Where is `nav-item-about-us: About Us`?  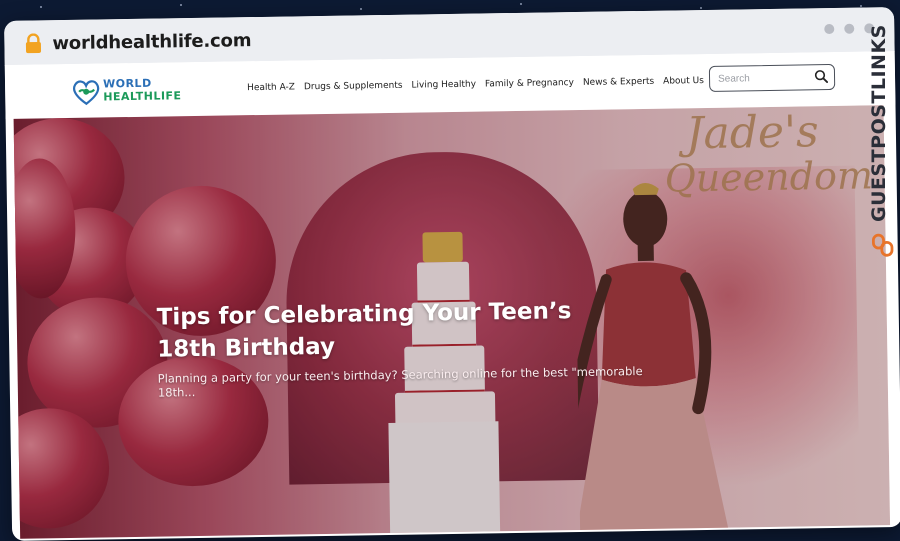 nav-item-about-us: About Us is located at coordinates (683, 81).